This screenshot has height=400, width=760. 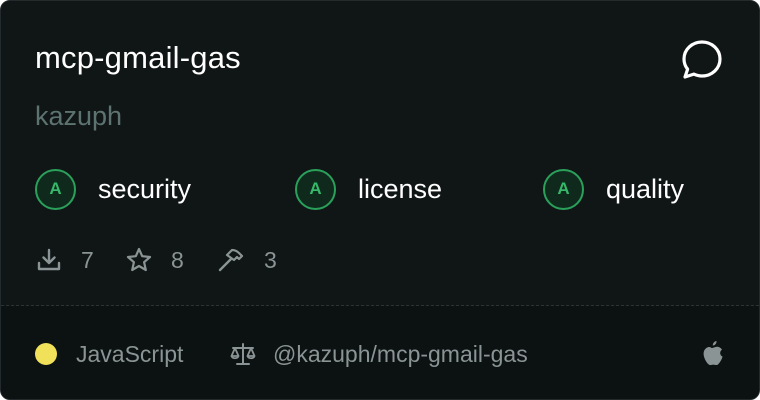 What do you see at coordinates (55, 189) in the screenshot?
I see `security-grade: A` at bounding box center [55, 189].